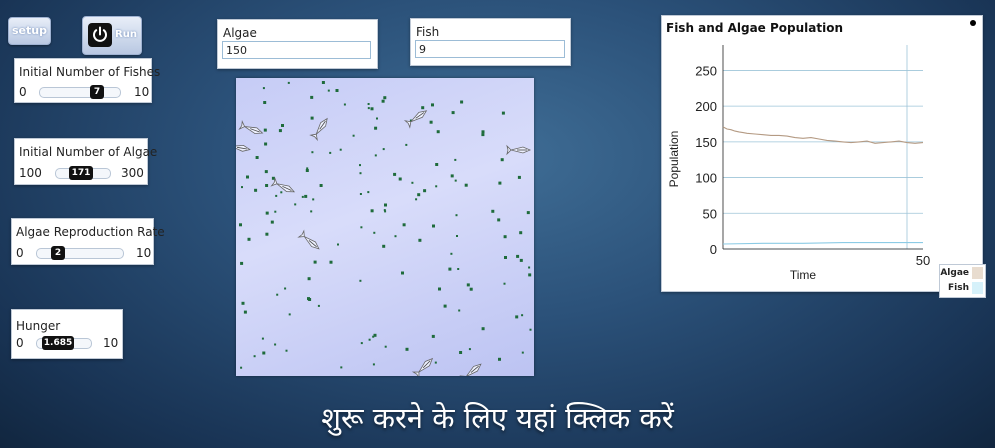 The image size is (995, 448). Describe the element at coordinates (29, 31) in the screenshot. I see `setup-button: setup` at that location.